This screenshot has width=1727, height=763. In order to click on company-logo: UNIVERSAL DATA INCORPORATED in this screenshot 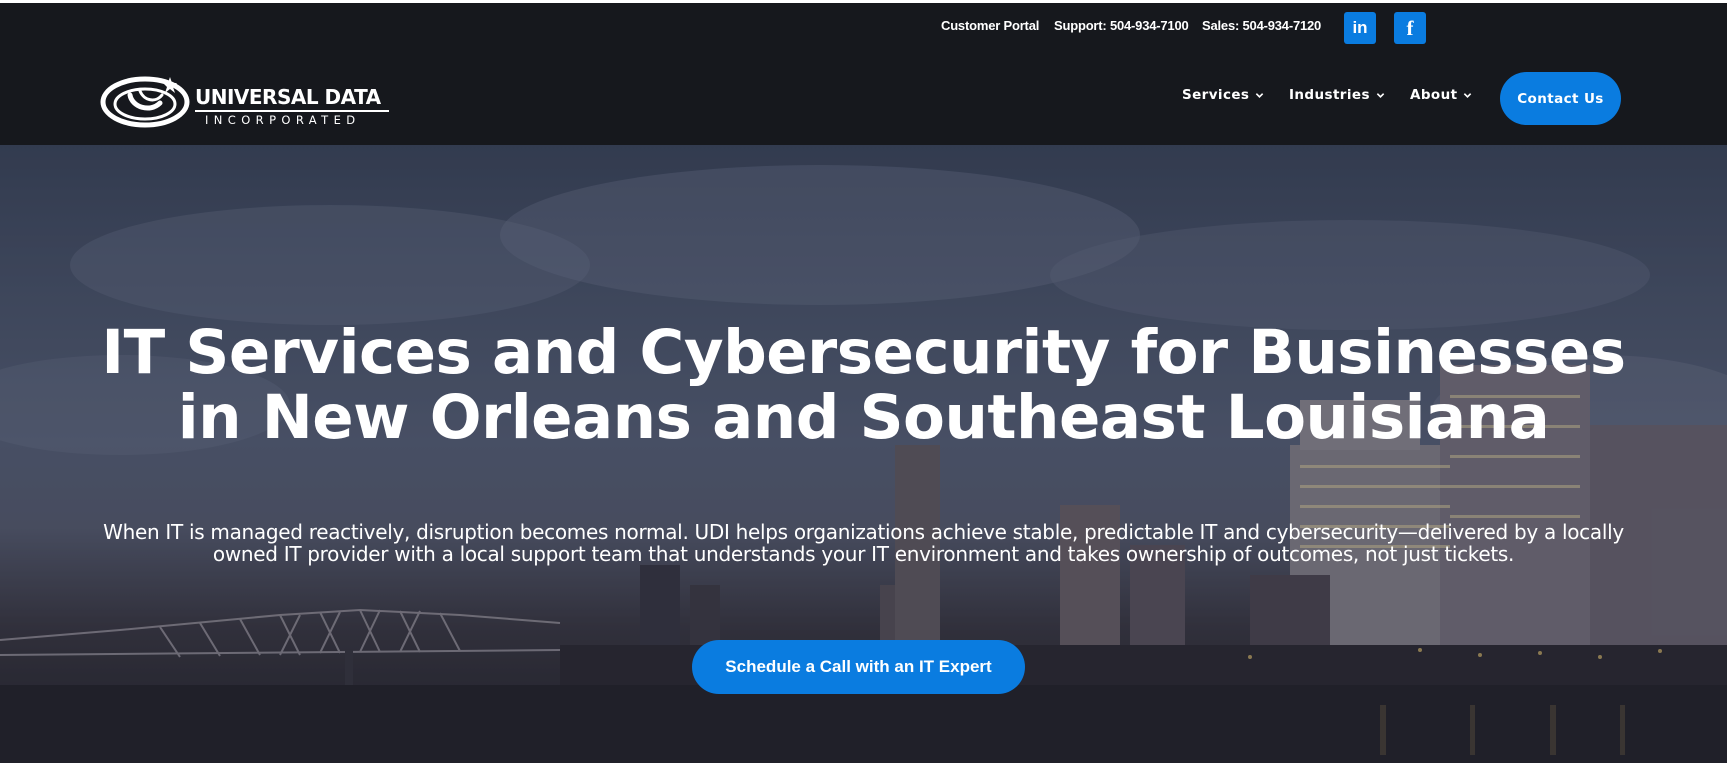, I will do `click(250, 101)`.